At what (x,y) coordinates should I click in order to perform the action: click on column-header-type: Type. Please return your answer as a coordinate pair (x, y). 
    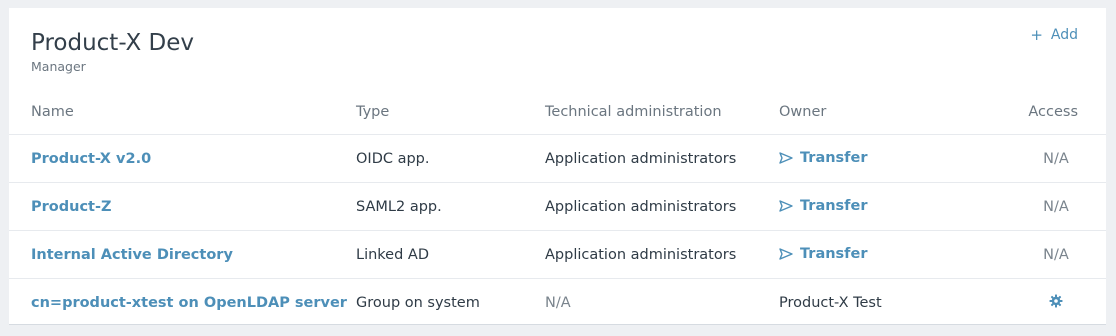
    Looking at the image, I should click on (450, 112).